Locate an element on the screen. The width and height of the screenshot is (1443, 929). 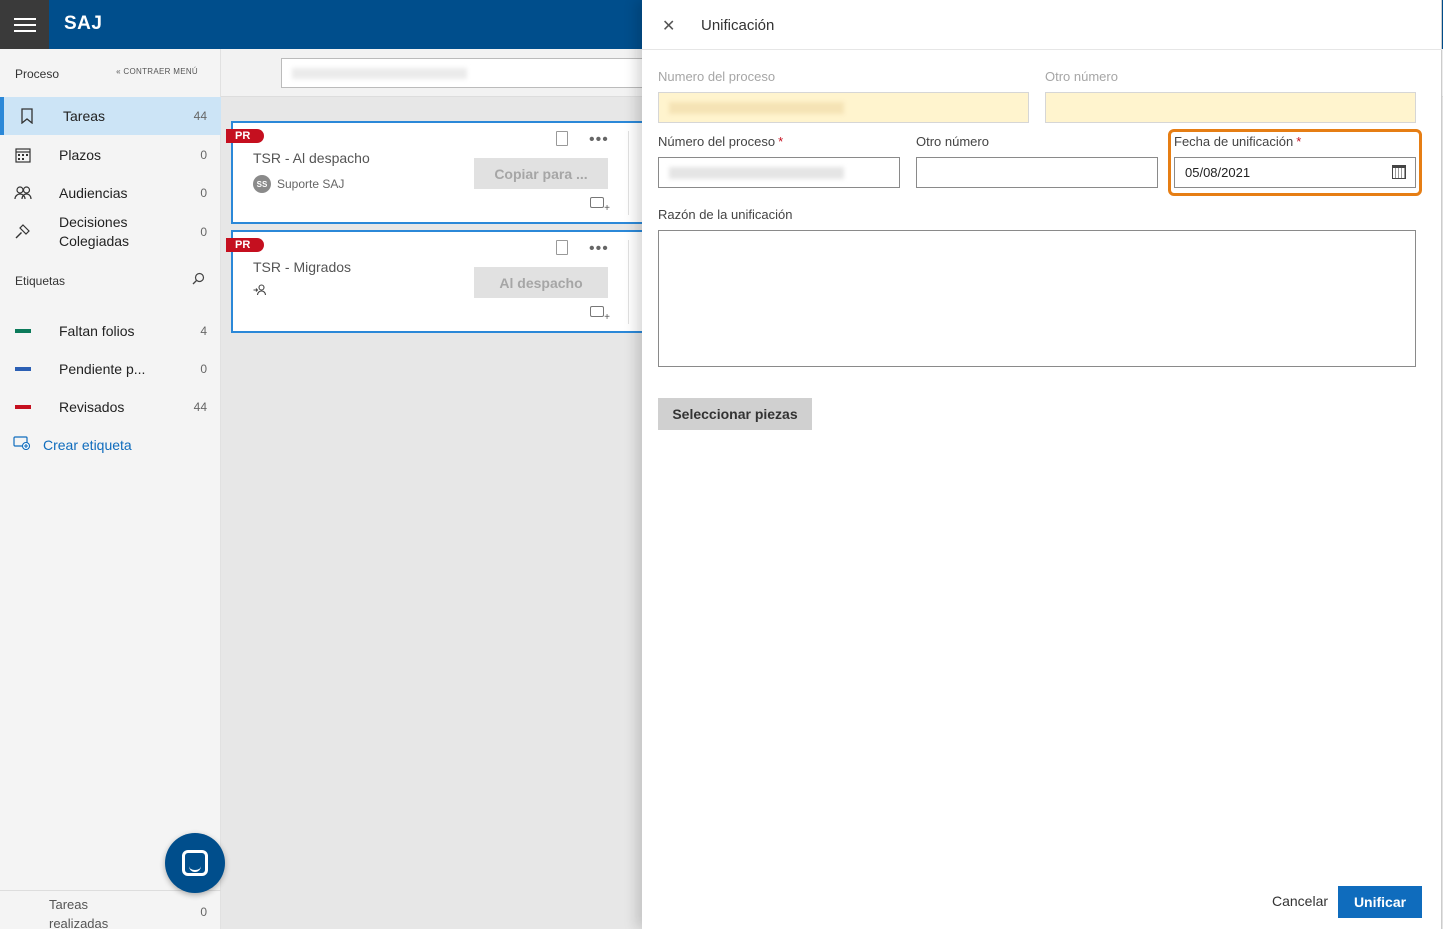
search-icon is located at coordinates (198, 280).